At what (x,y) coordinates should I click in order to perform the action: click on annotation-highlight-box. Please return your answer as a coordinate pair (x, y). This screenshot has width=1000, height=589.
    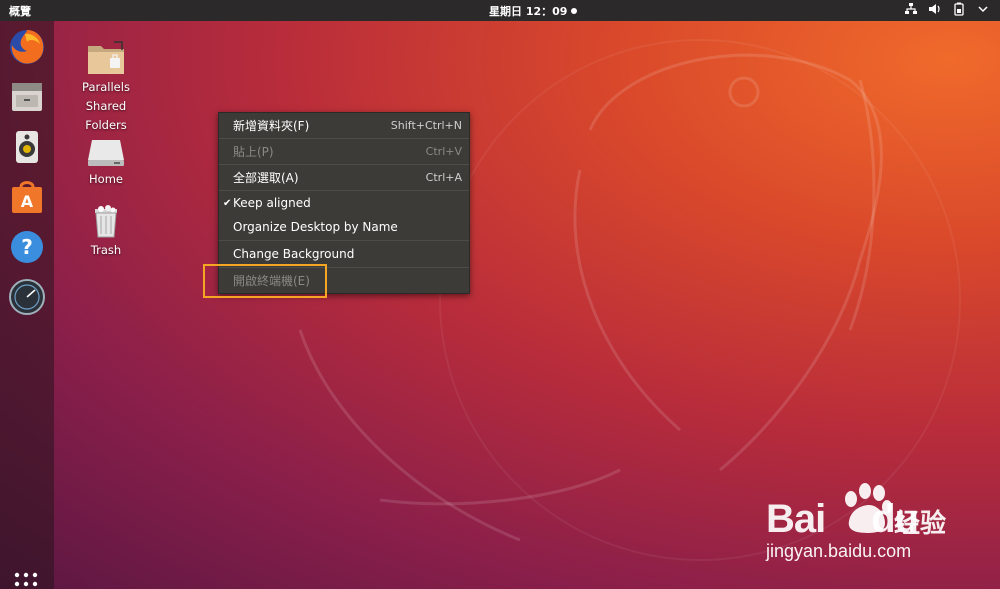
    Looking at the image, I should click on (265, 281).